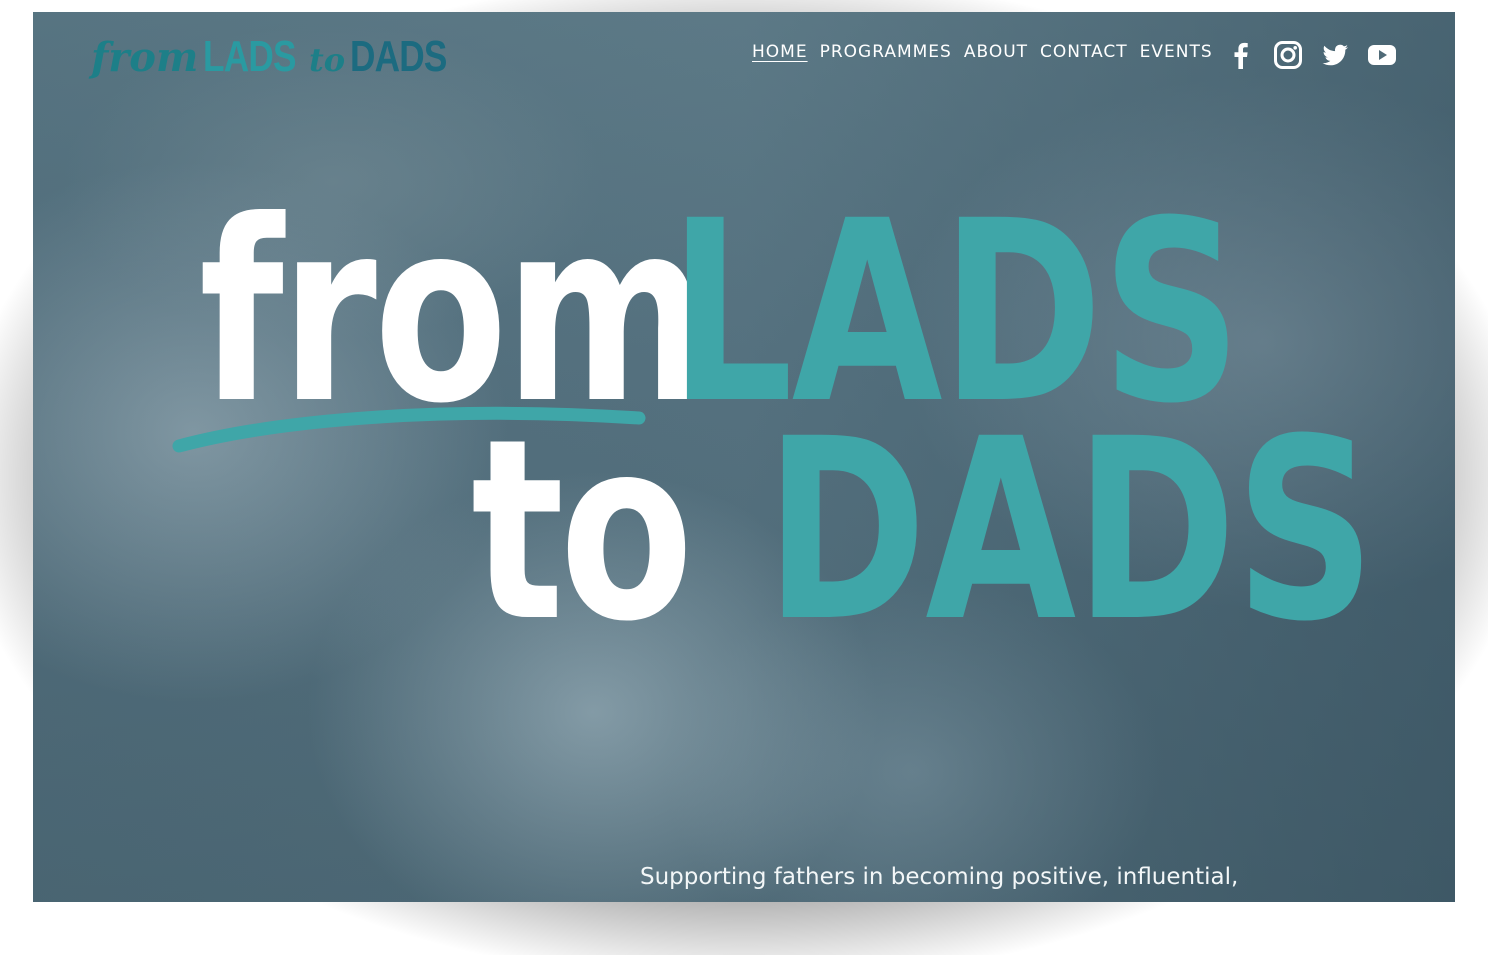 This screenshot has width=1488, height=955. Describe the element at coordinates (1070, 530) in the screenshot. I see `hero-word-dads: DADS` at that location.